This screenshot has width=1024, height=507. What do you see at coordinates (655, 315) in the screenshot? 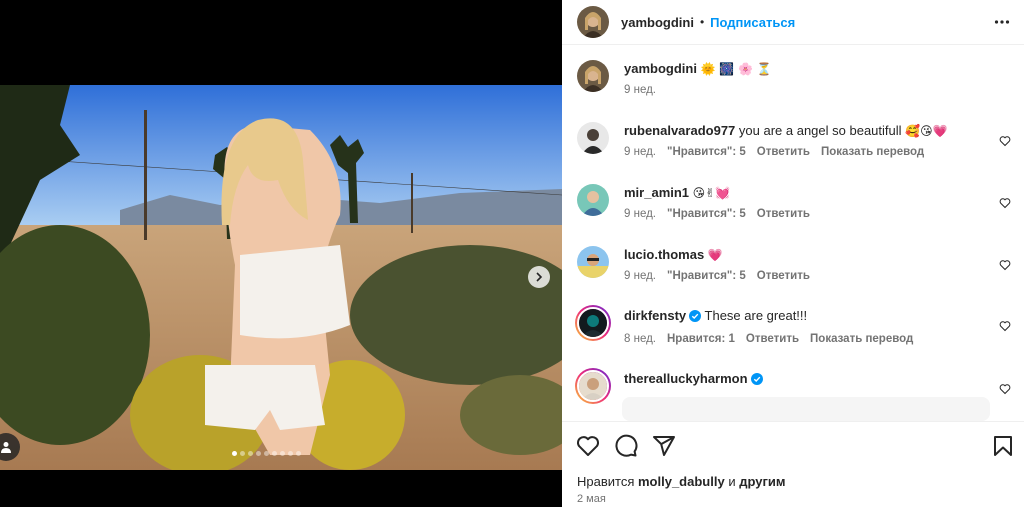
I see `comment-username: dirkfensty` at bounding box center [655, 315].